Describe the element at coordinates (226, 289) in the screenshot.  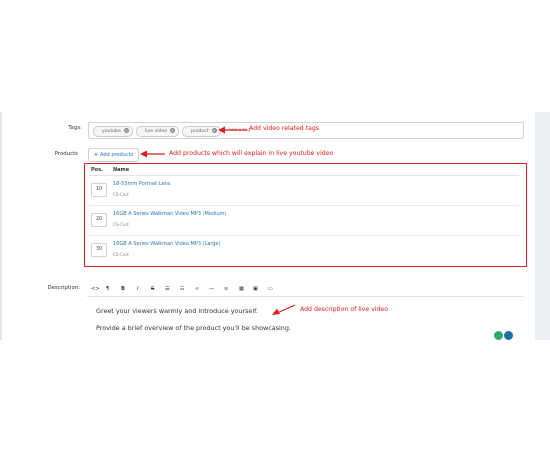
I see `align-icon: ≡` at that location.